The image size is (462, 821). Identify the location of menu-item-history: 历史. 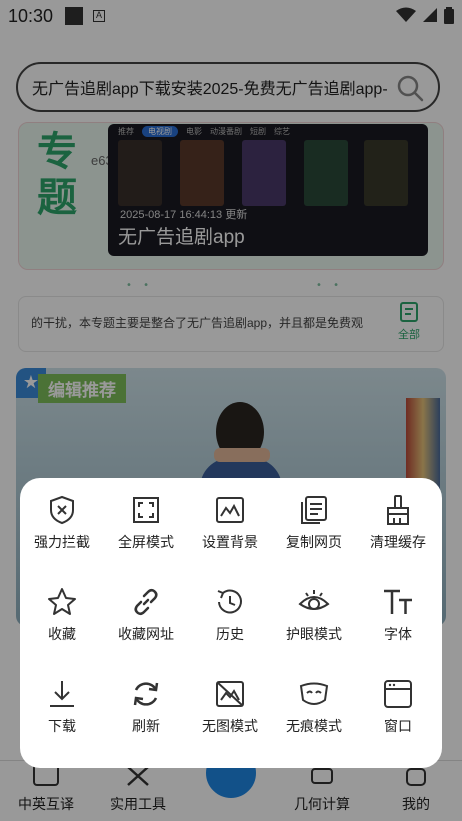
(230, 618).